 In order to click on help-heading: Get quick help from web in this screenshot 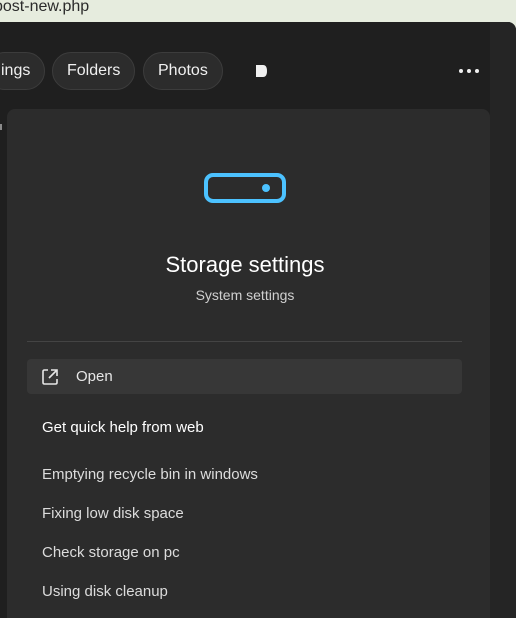, I will do `click(123, 427)`.